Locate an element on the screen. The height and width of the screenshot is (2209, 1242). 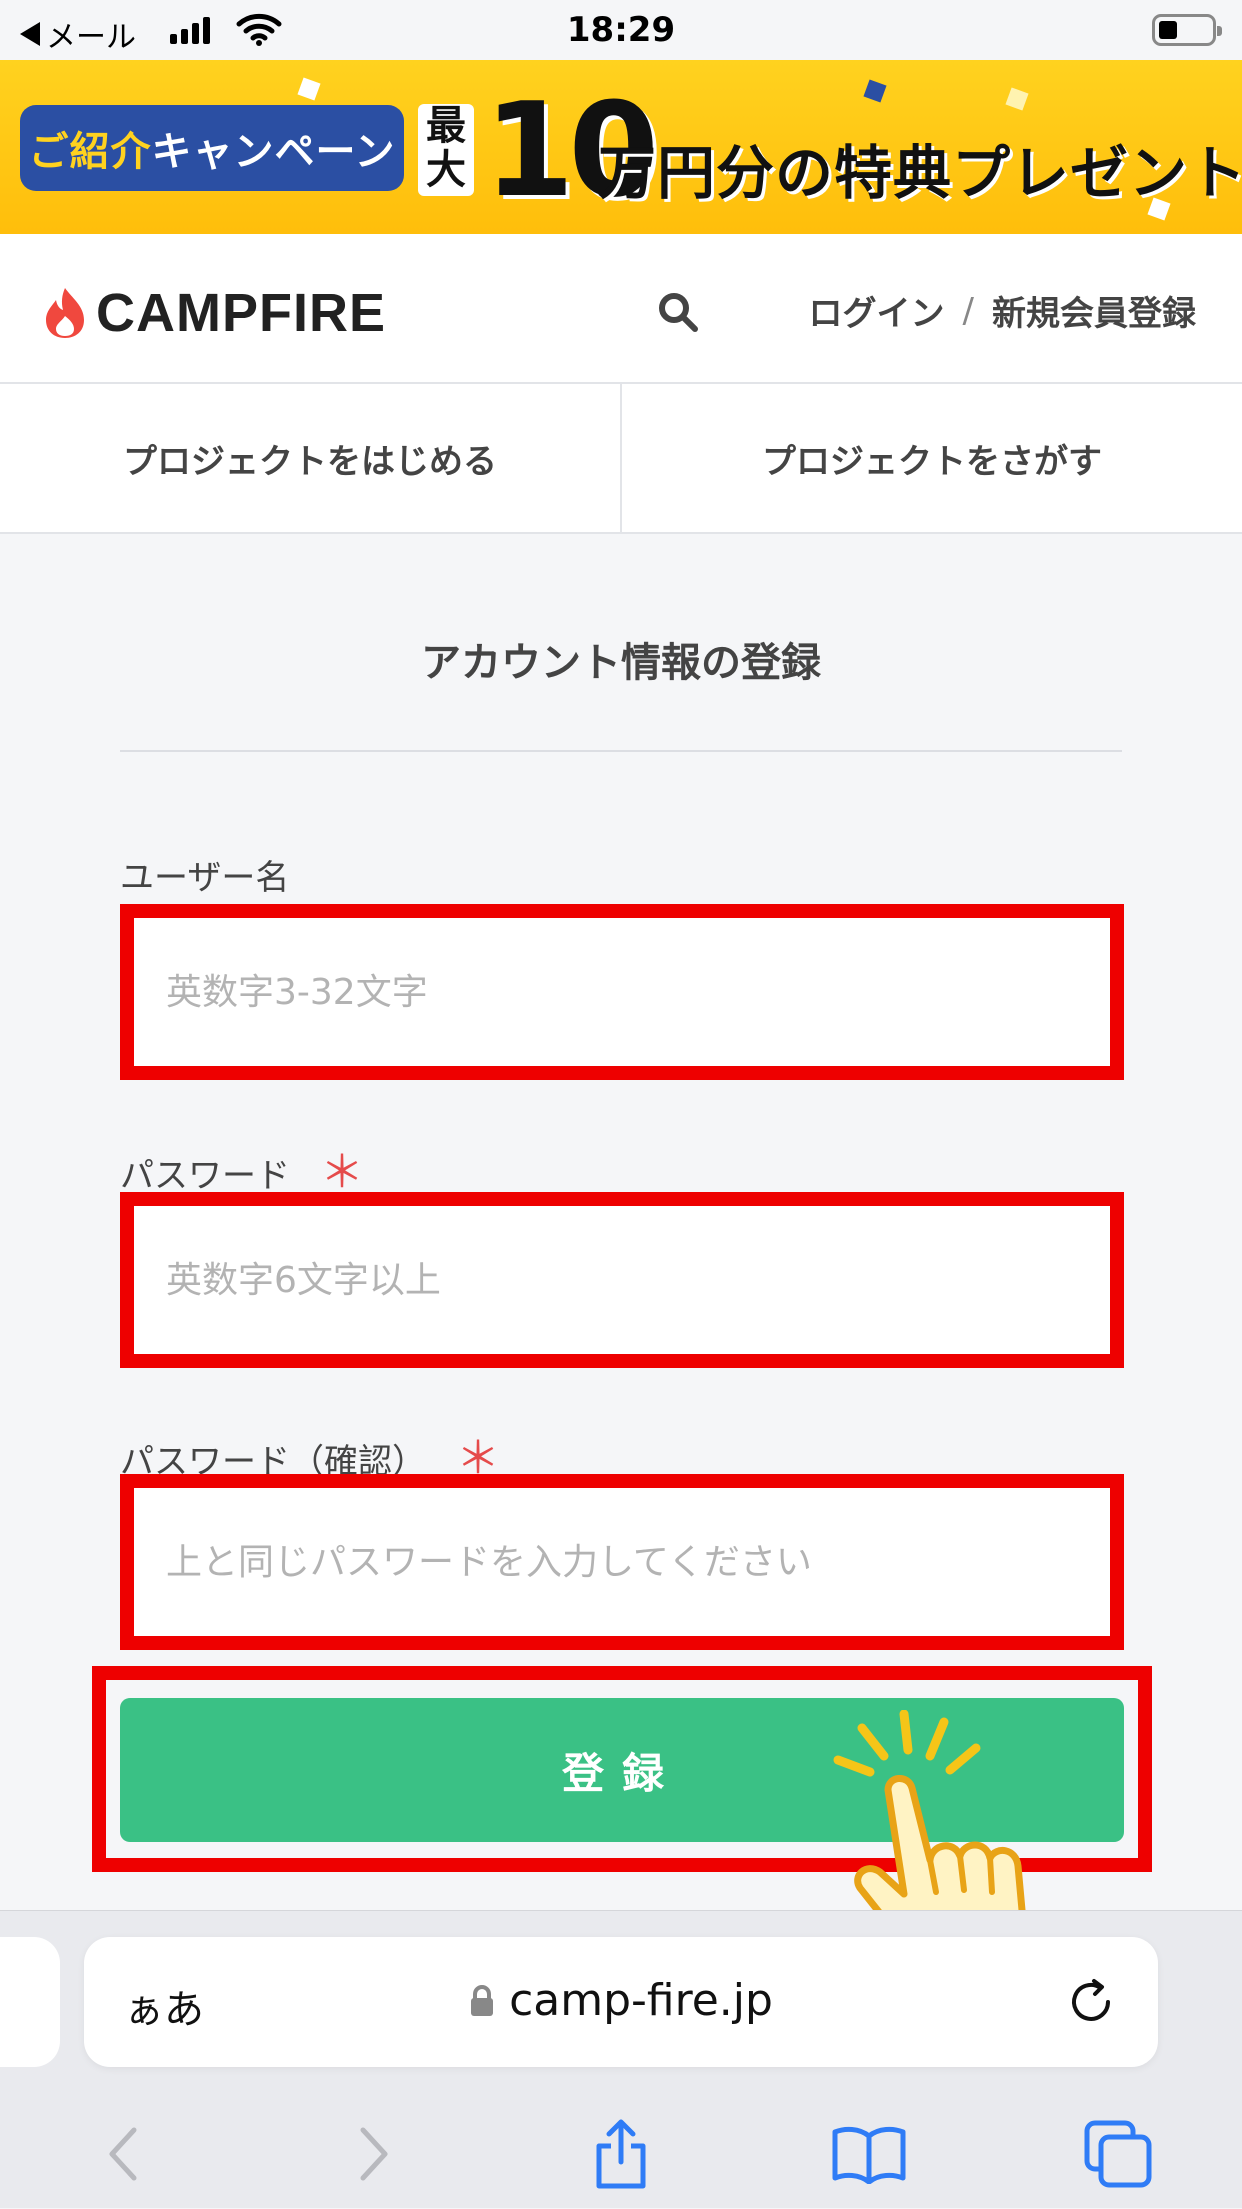
clock: 18:29 is located at coordinates (621, 30).